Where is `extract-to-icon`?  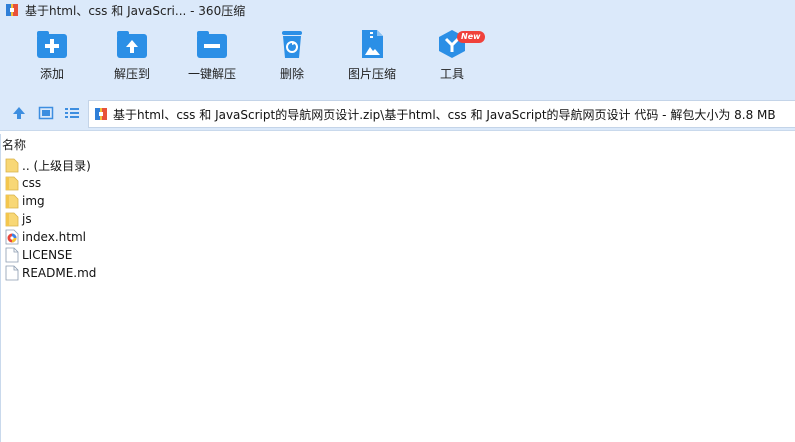 extract-to-icon is located at coordinates (132, 44).